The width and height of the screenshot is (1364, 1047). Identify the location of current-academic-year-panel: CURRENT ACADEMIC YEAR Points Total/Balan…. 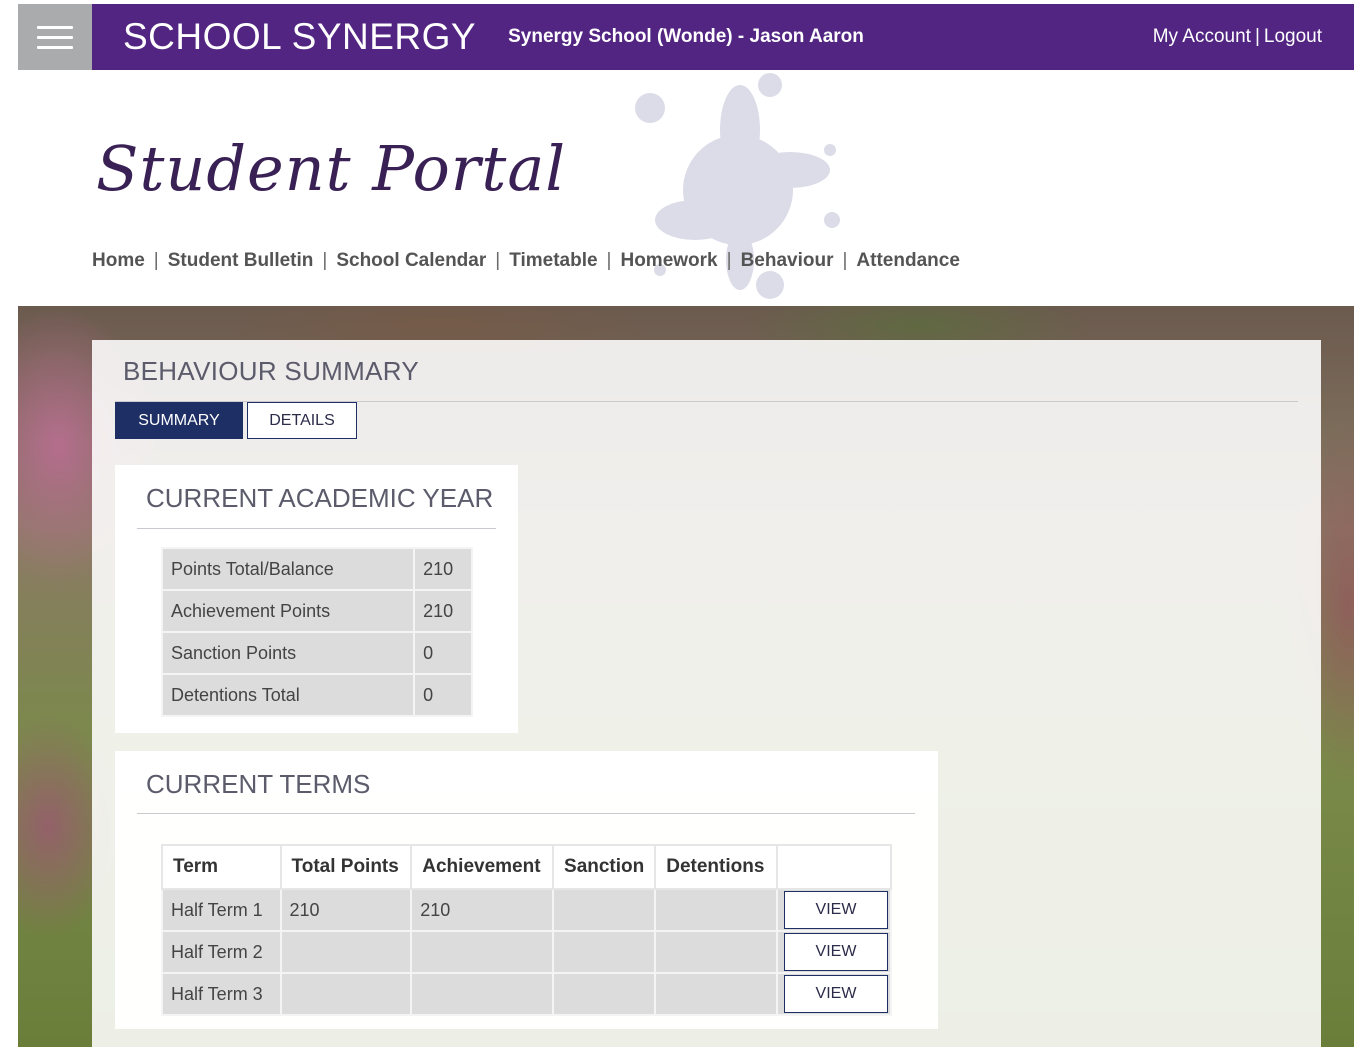
(316, 599).